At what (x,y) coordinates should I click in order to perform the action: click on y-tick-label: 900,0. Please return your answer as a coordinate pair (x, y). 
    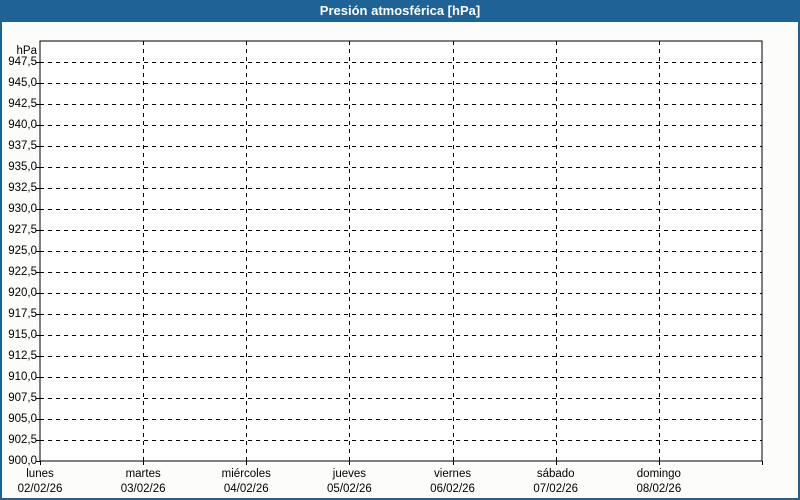
    Looking at the image, I should click on (22, 461).